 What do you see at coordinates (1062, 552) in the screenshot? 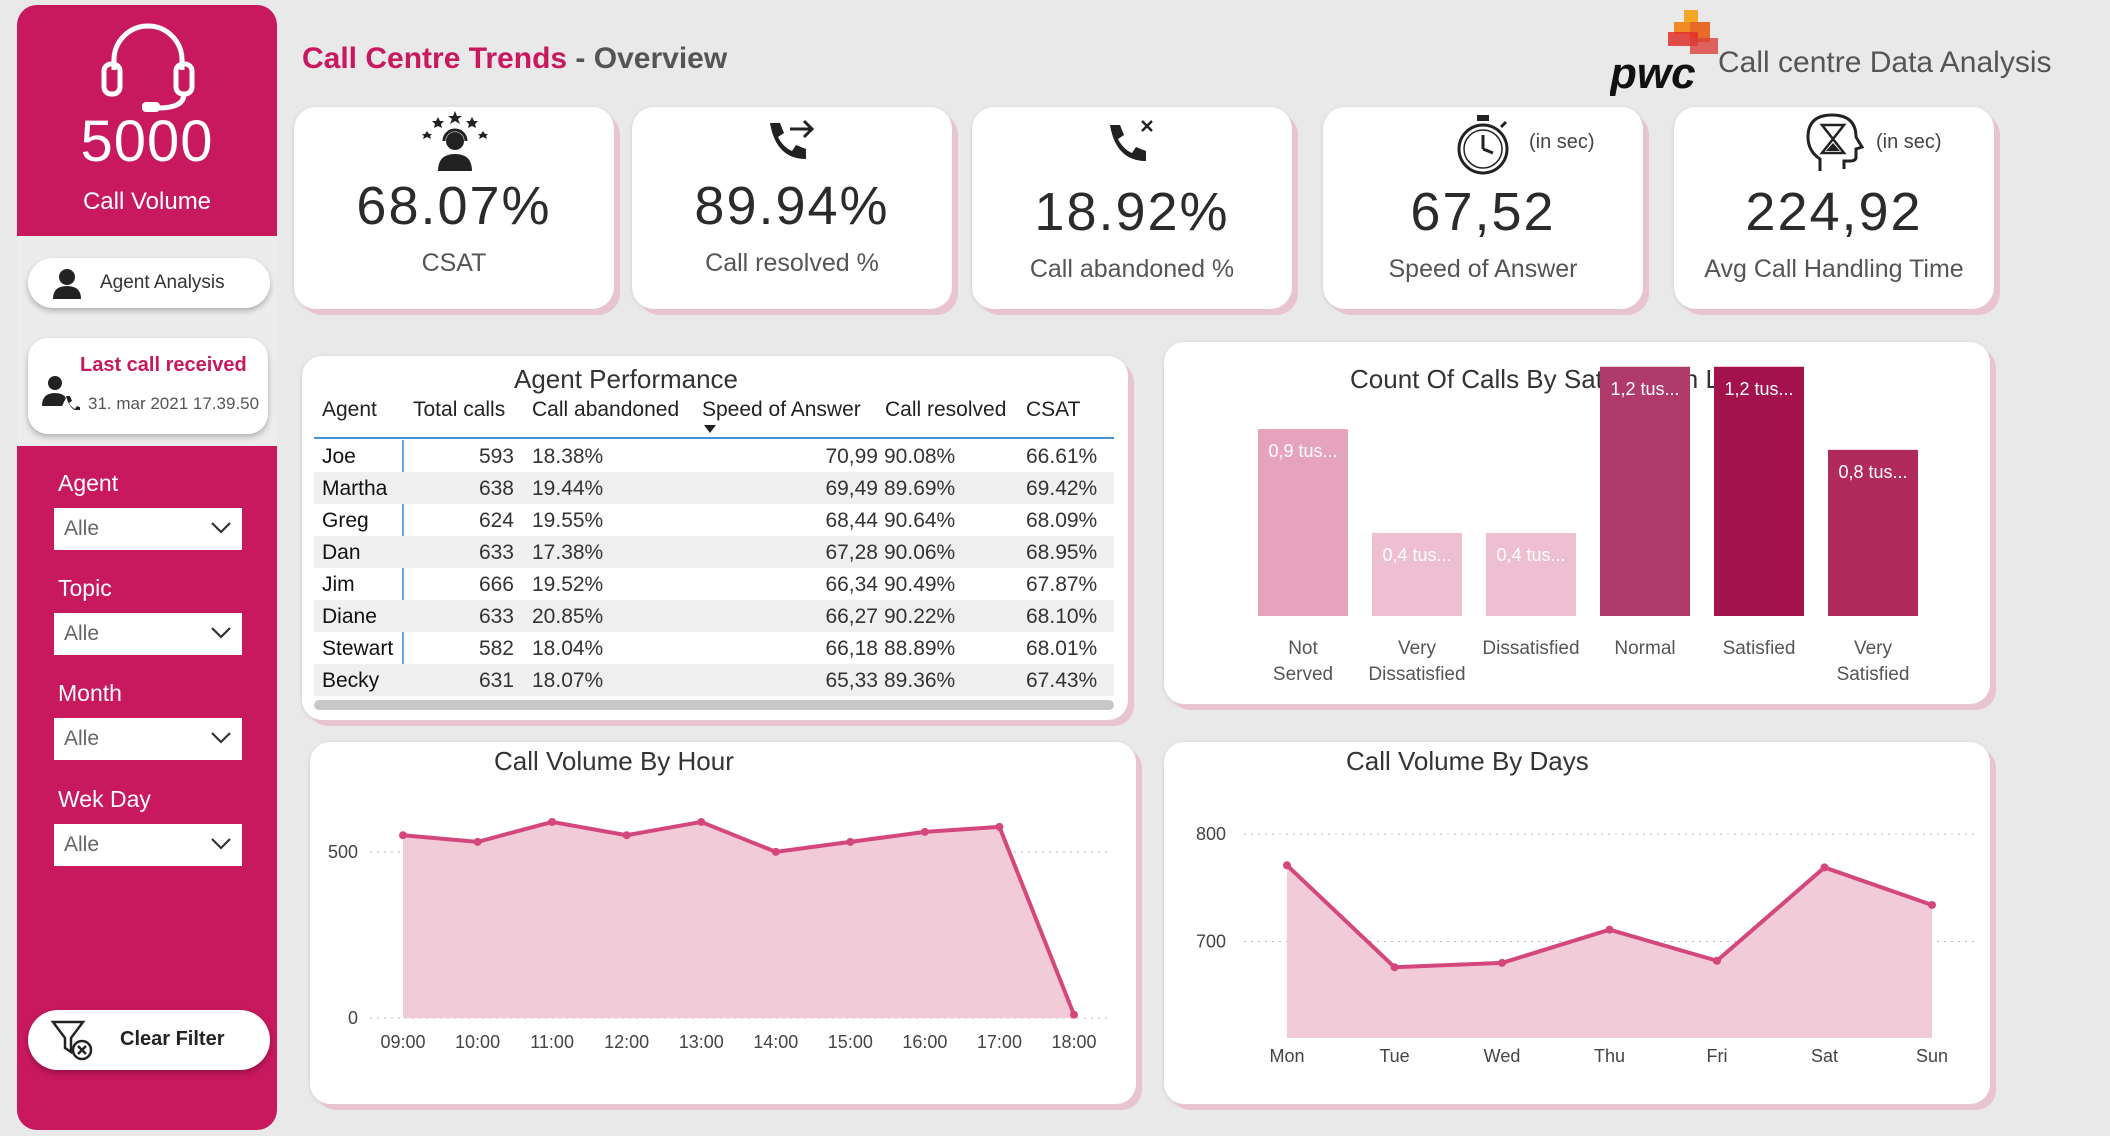
I see `table-cell-csat: 68.95%` at bounding box center [1062, 552].